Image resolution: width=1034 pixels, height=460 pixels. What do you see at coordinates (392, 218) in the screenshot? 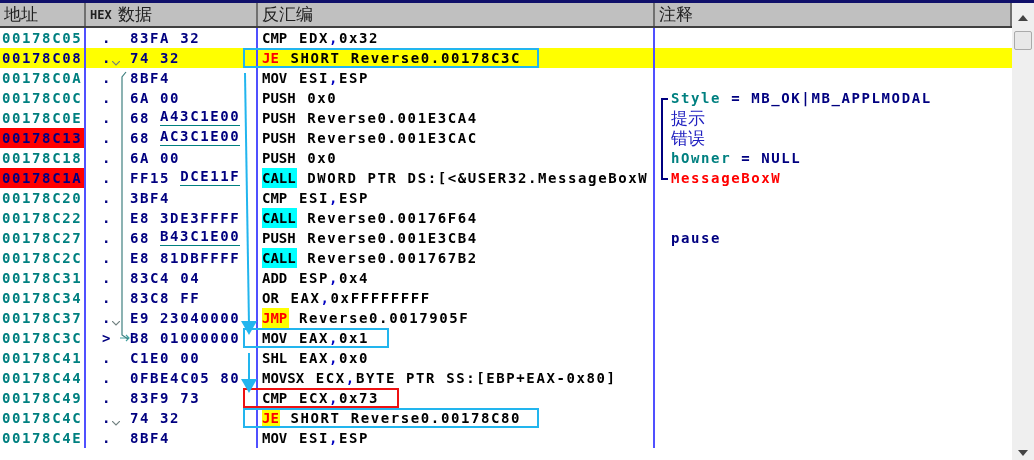
I see `operands: Reverse0.00176F64` at bounding box center [392, 218].